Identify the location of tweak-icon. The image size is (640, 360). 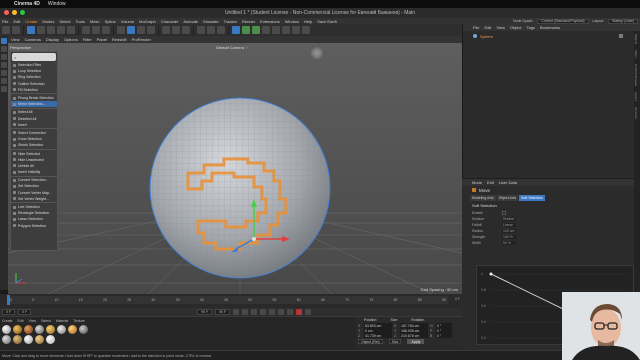
(4, 57).